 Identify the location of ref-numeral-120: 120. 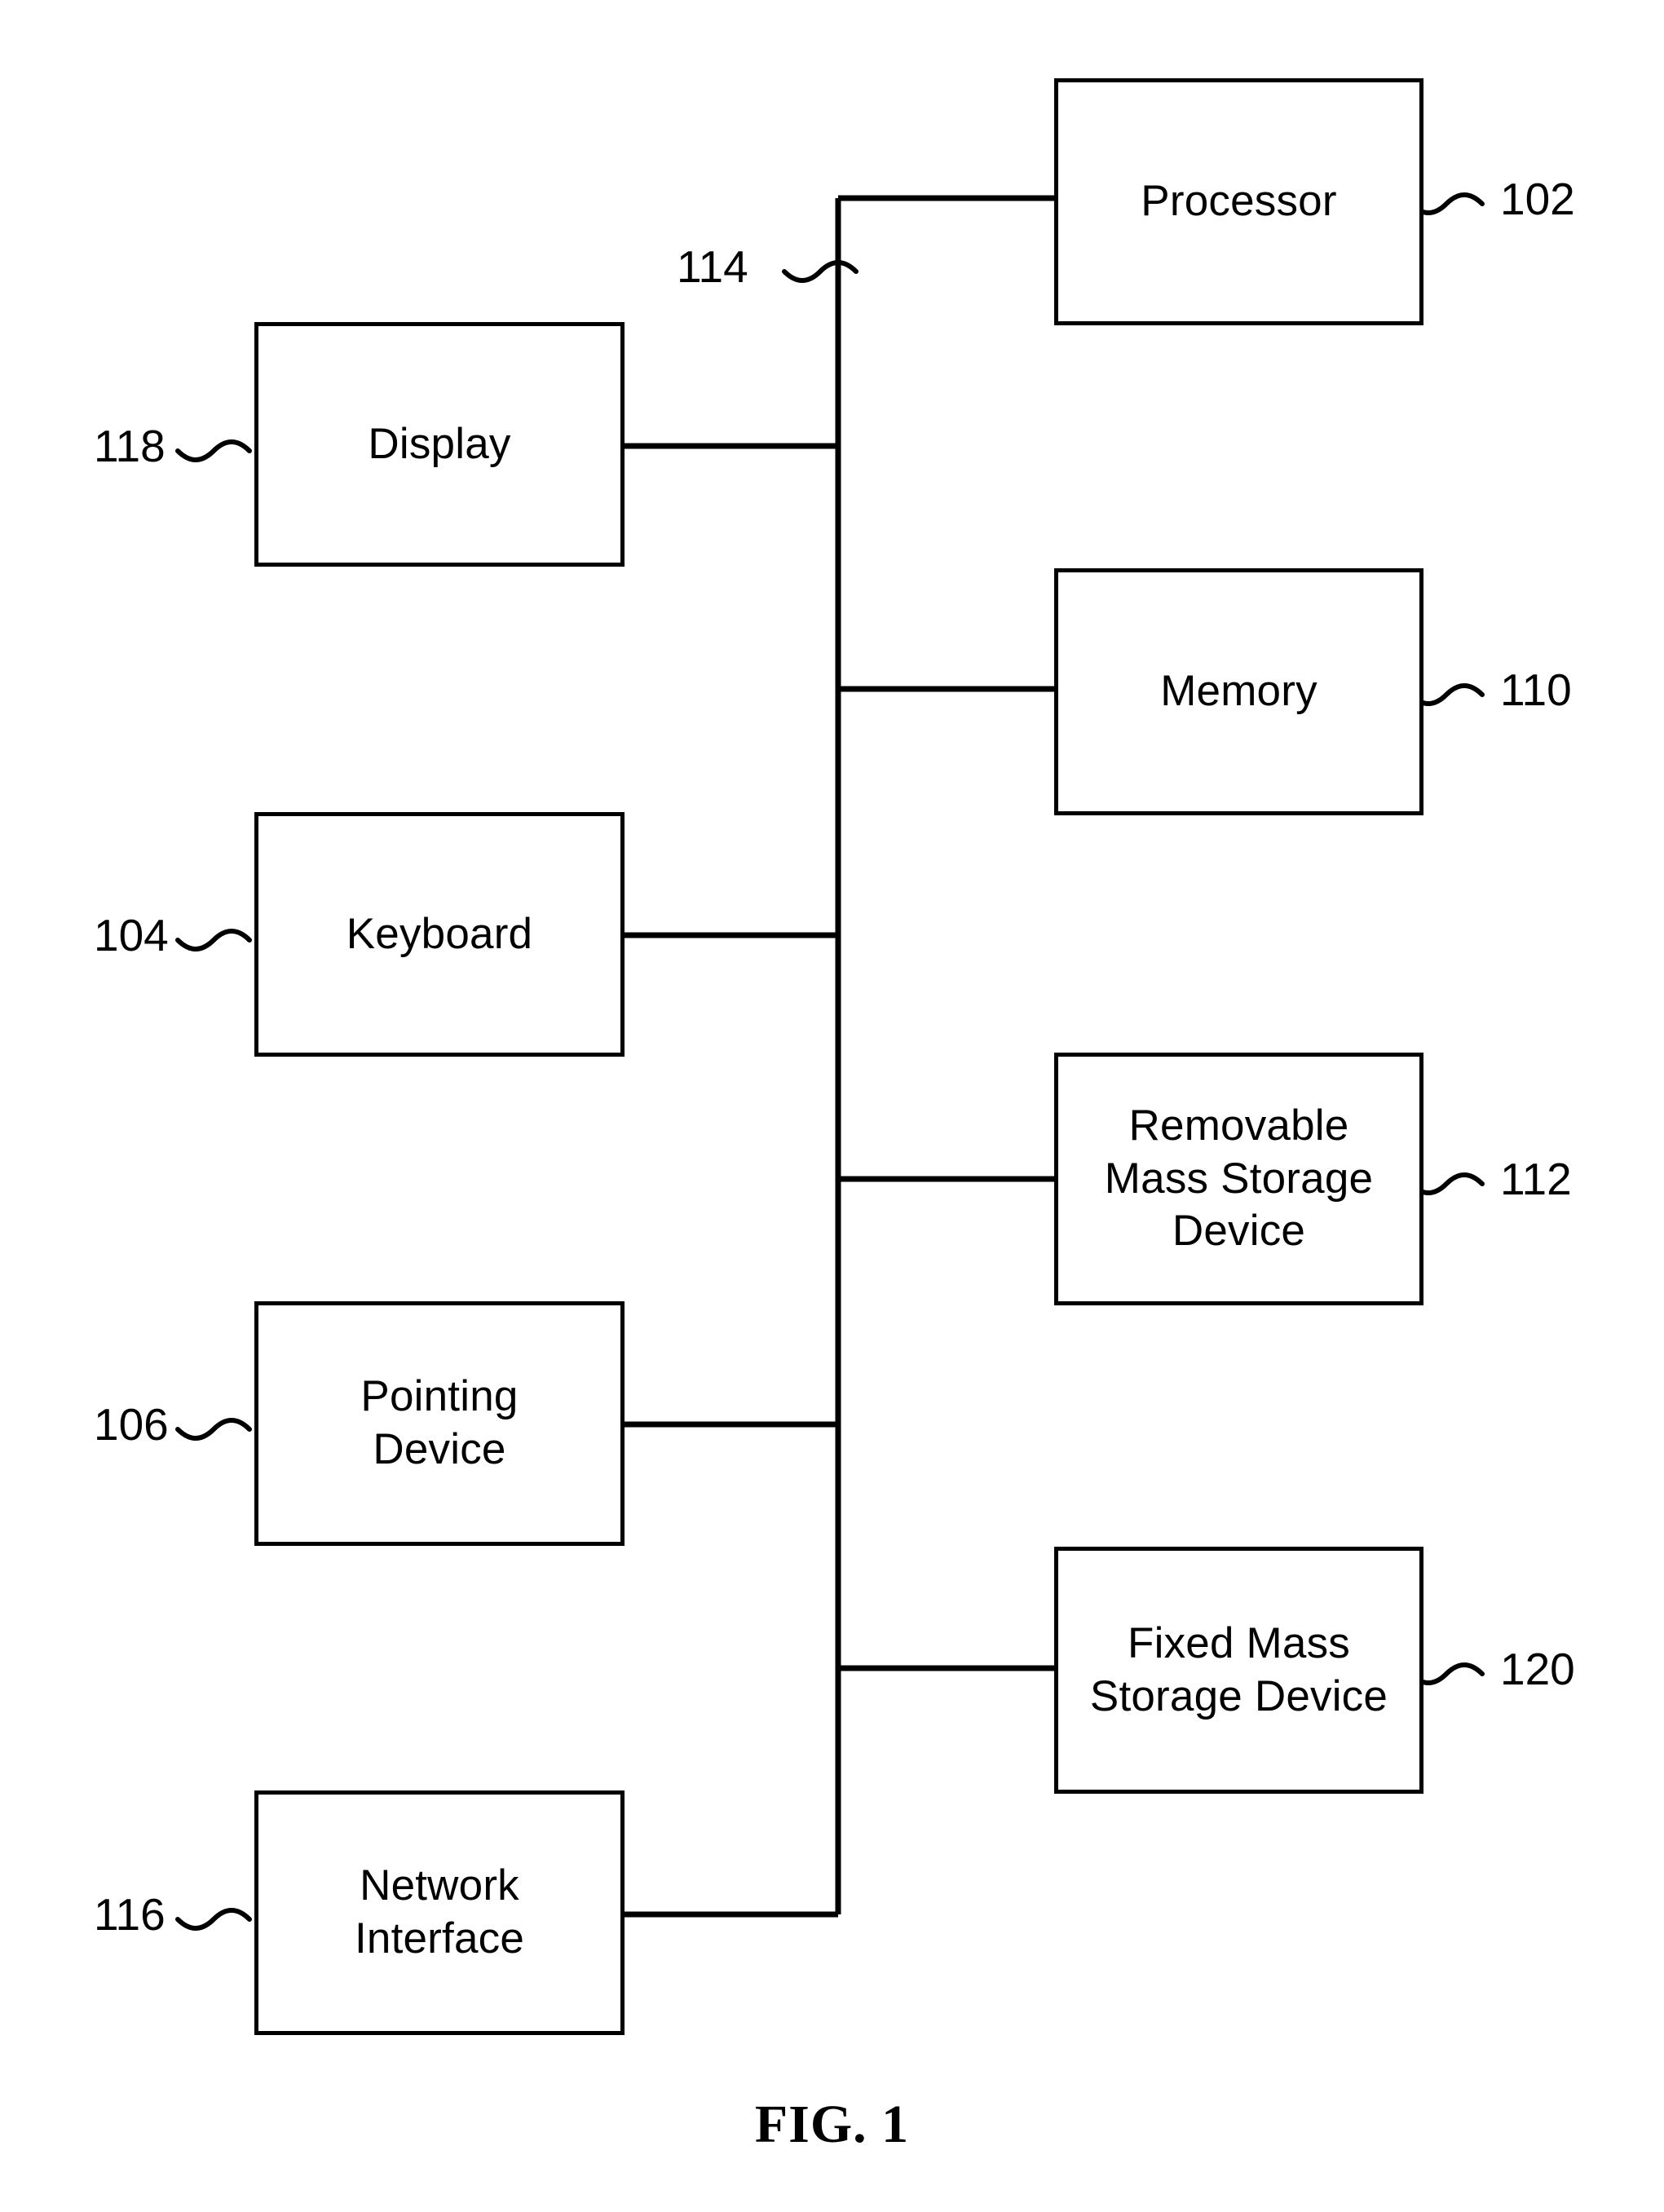
(1537, 1669).